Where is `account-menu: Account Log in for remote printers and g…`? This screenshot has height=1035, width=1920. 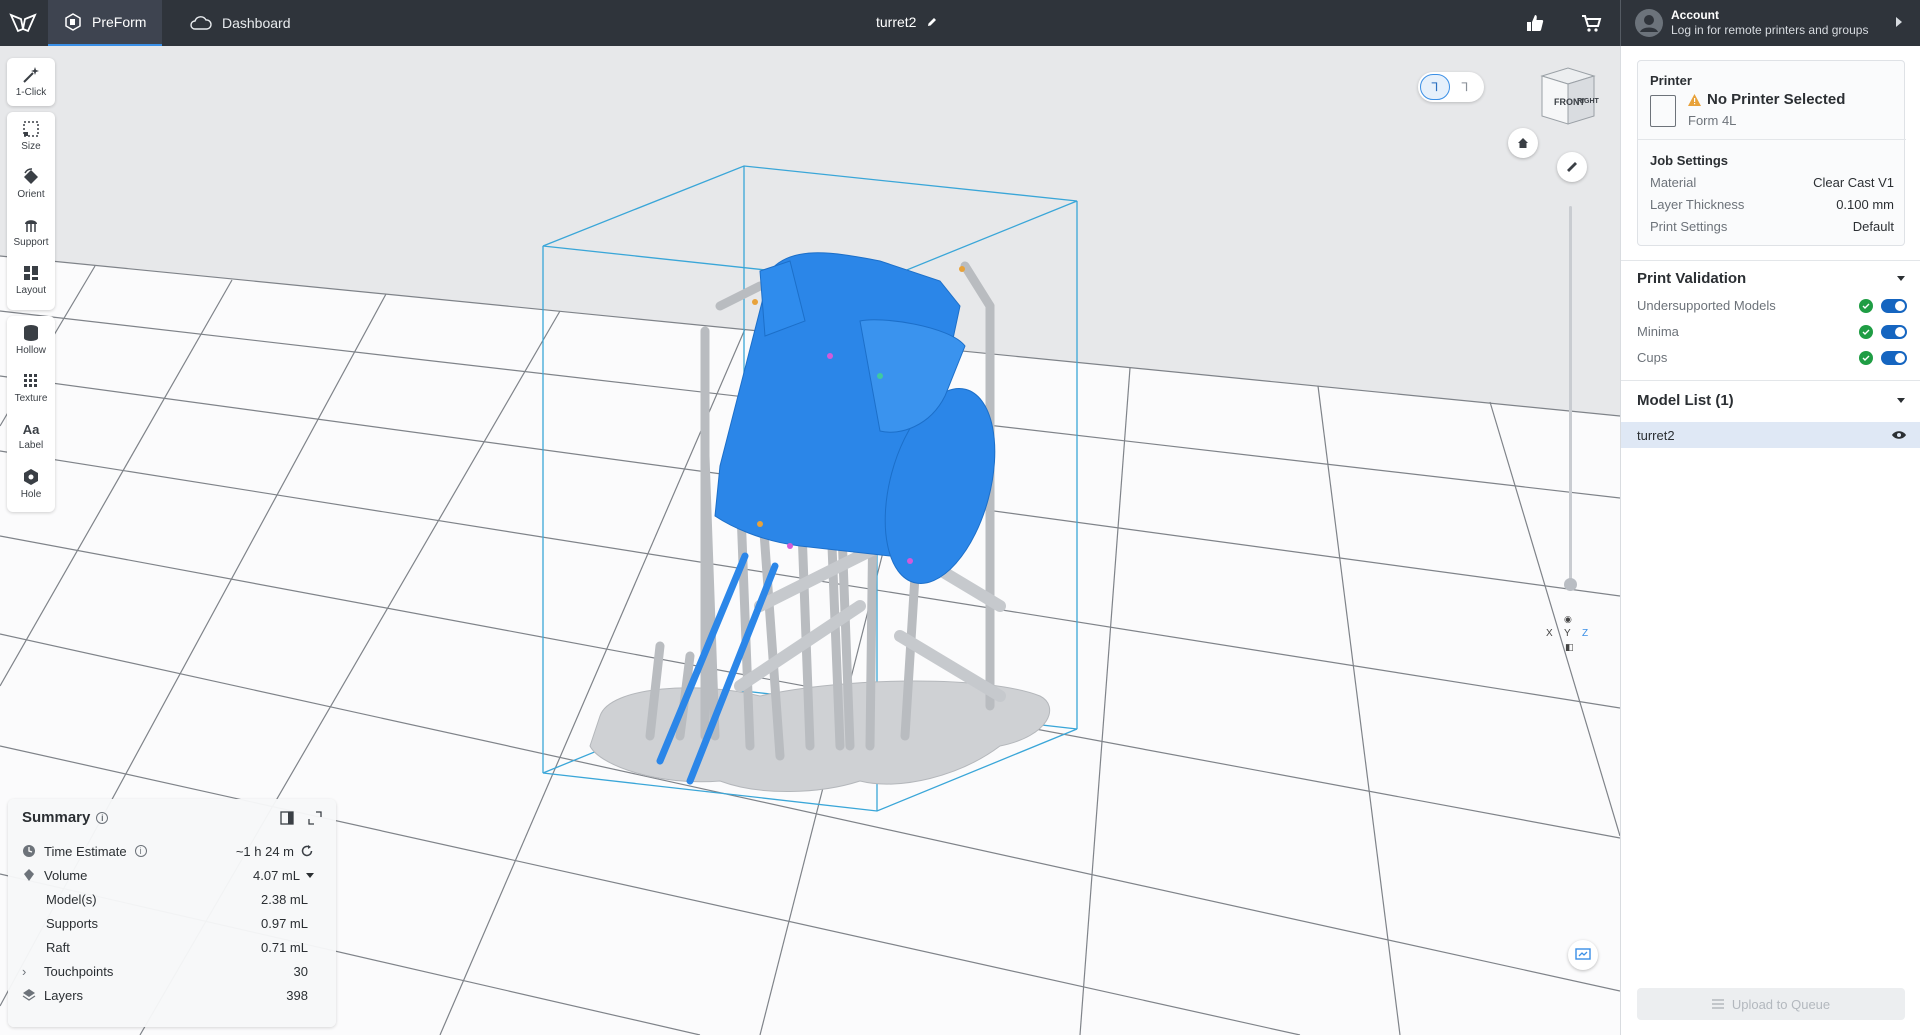
account-menu: Account Log in for remote printers and g… is located at coordinates (1770, 23).